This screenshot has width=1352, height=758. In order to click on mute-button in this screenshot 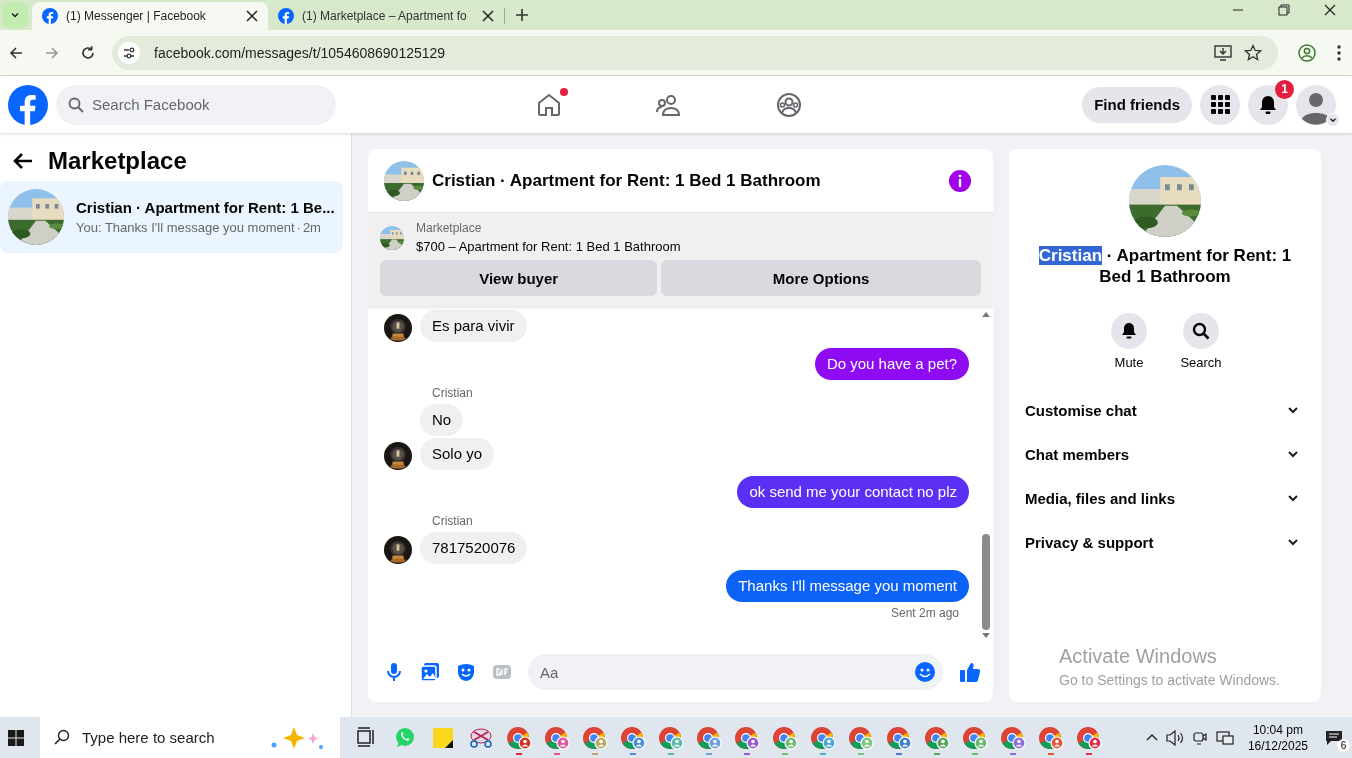, I will do `click(1129, 331)`.